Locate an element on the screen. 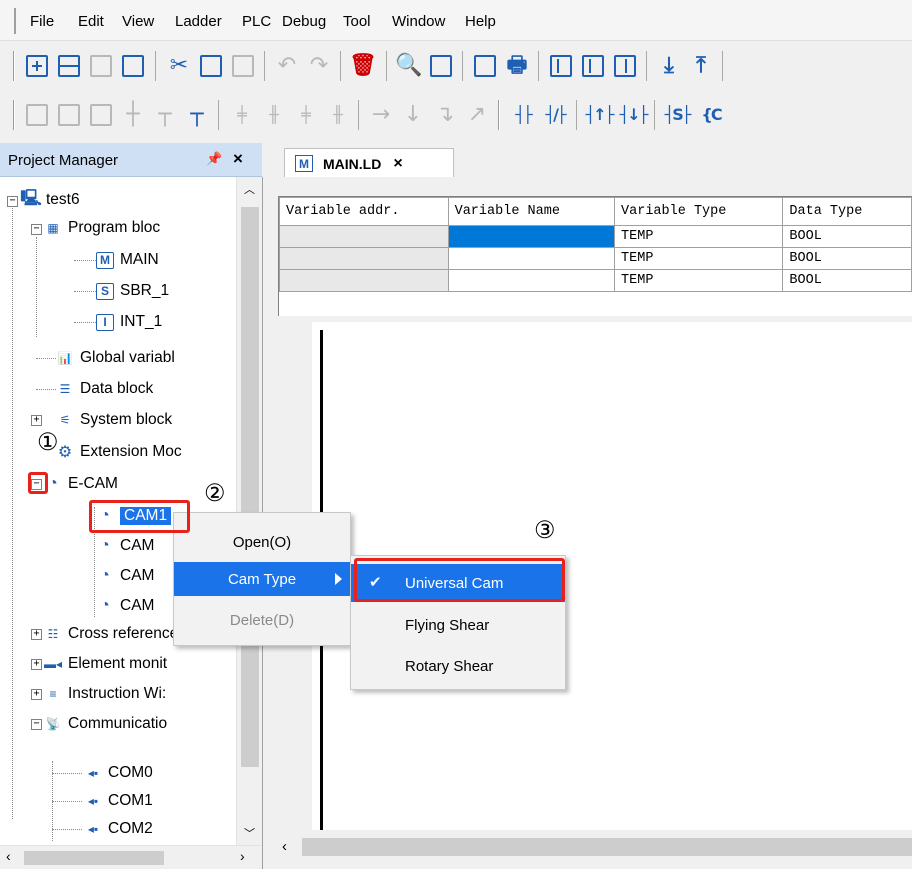 Image resolution: width=912 pixels, height=869 pixels. scroll-up-icon: ︿ is located at coordinates (249, 189).